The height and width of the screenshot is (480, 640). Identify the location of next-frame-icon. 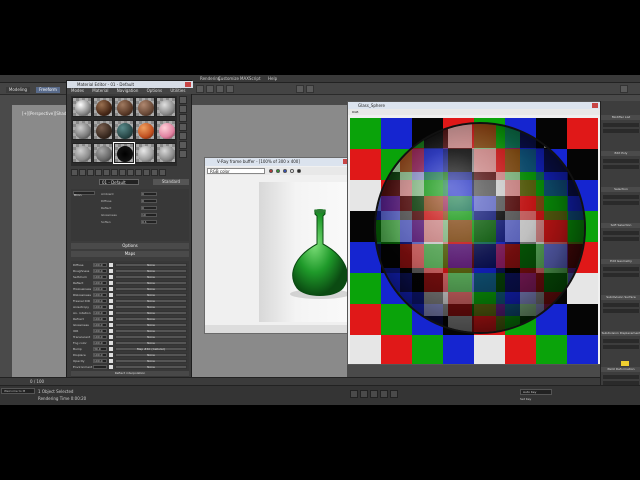
(384, 394).